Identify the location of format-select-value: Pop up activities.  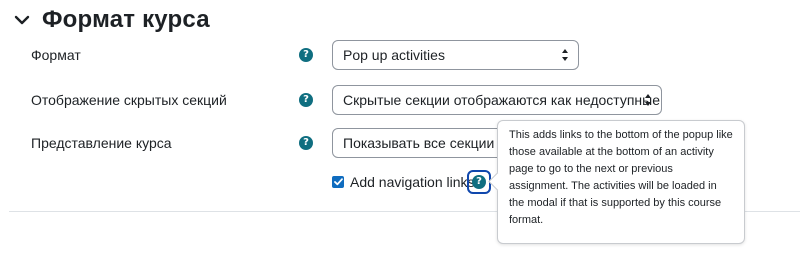
(394, 55).